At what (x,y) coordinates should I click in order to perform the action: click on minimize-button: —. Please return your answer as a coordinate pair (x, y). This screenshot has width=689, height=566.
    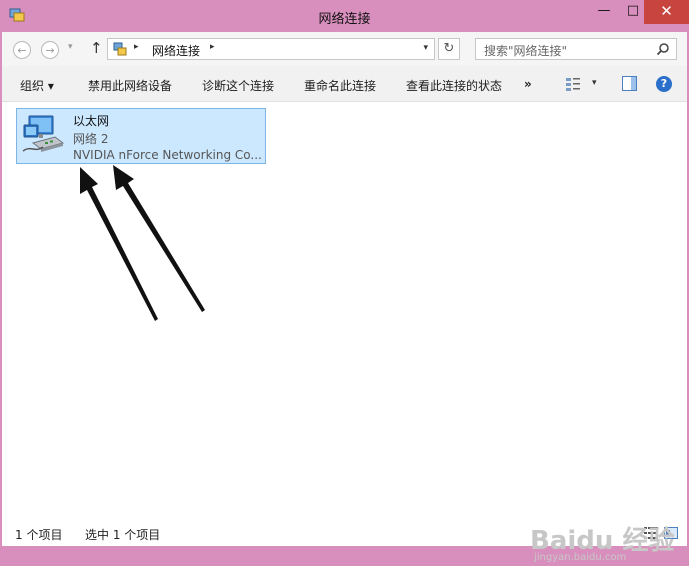
    Looking at the image, I should click on (604, 12).